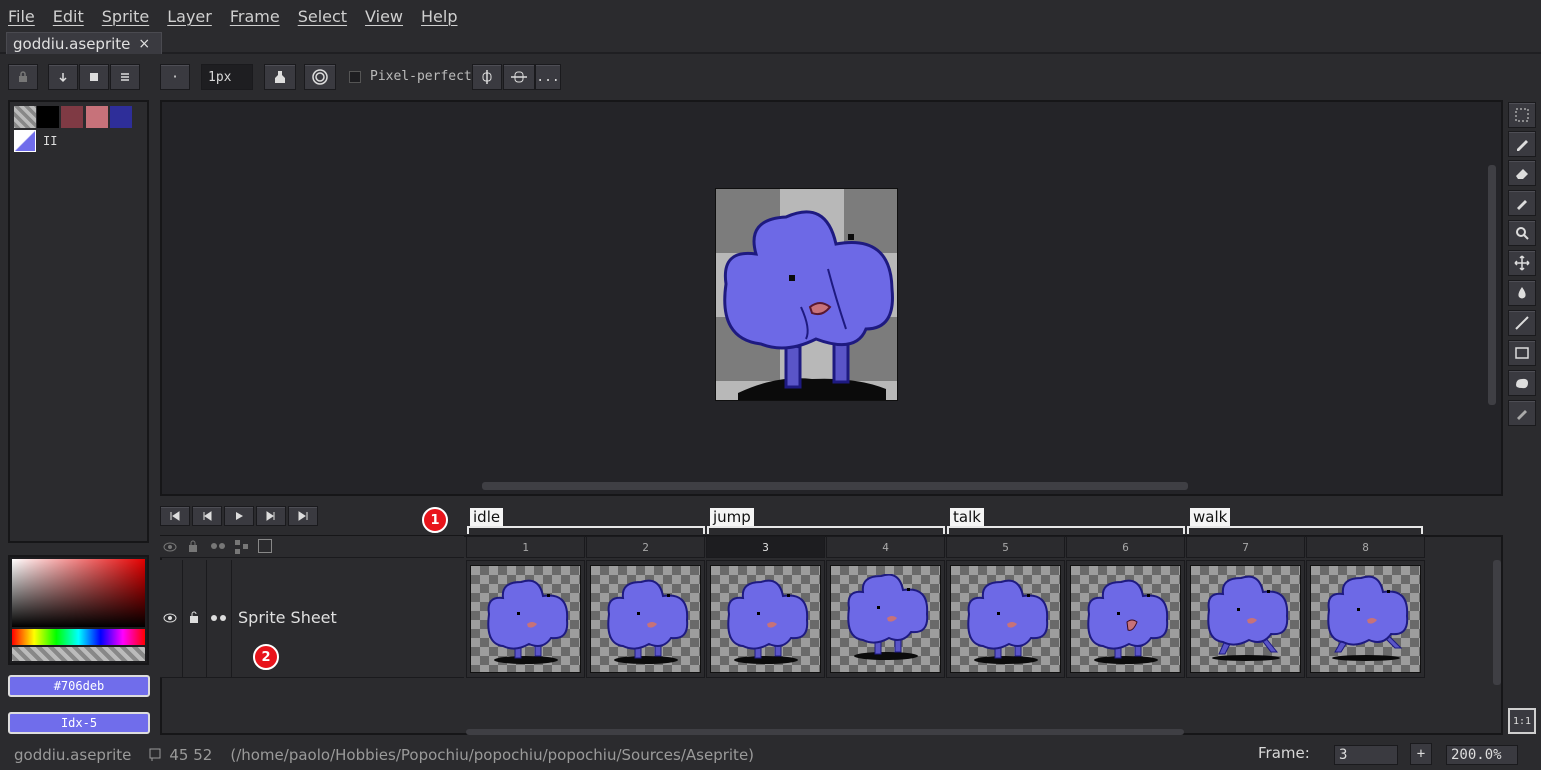 This screenshot has width=1541, height=770. Describe the element at coordinates (25, 117) in the screenshot. I see `transparent-swatch` at that location.